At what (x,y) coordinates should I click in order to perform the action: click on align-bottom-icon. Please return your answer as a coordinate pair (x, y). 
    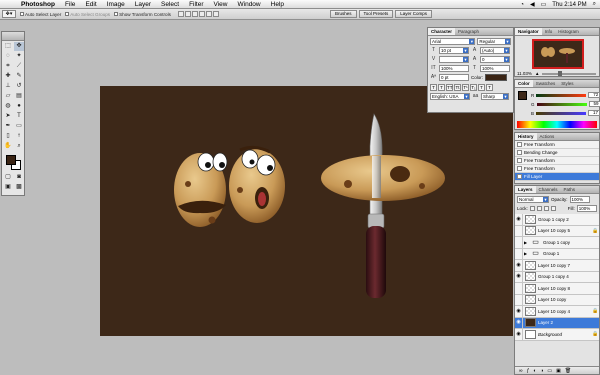
    Looking at the image, I should click on (194, 14).